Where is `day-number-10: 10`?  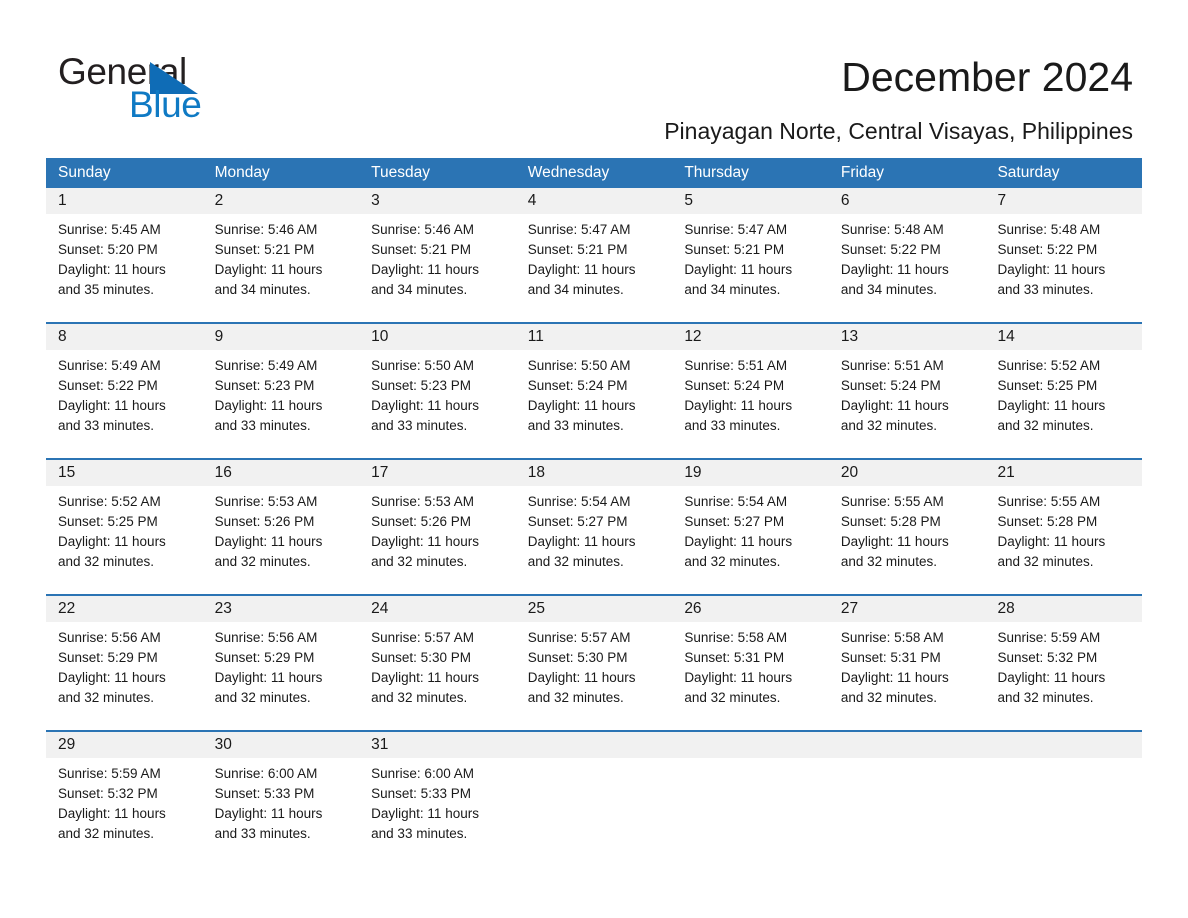
day-number-10: 10 is located at coordinates (437, 337).